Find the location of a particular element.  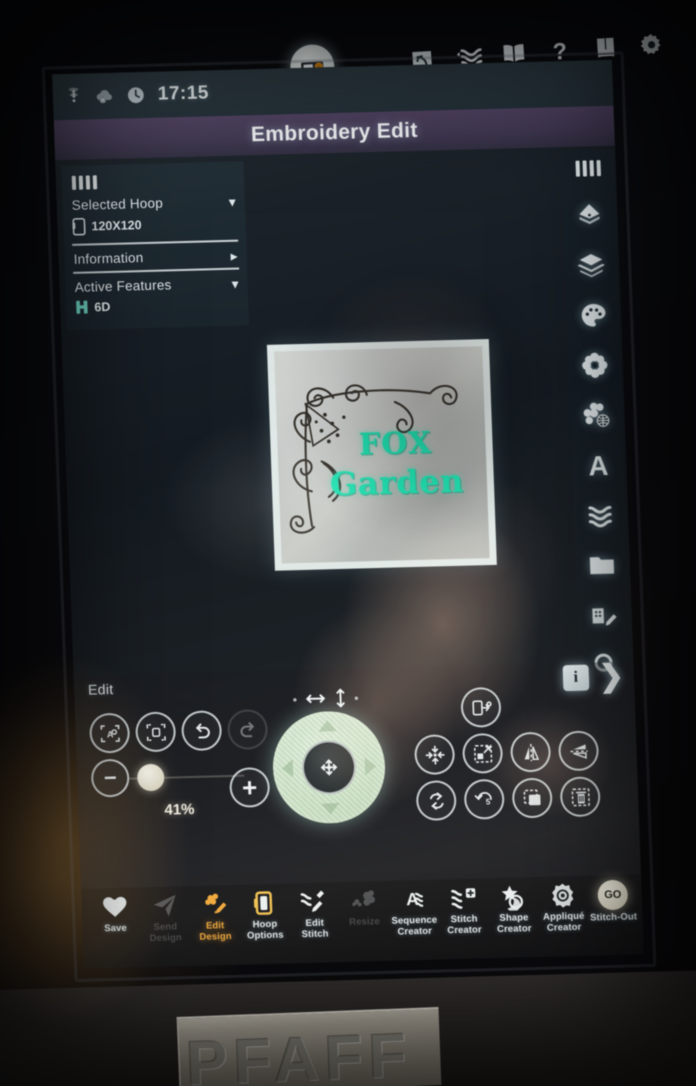

rotate-icon is located at coordinates (436, 801).